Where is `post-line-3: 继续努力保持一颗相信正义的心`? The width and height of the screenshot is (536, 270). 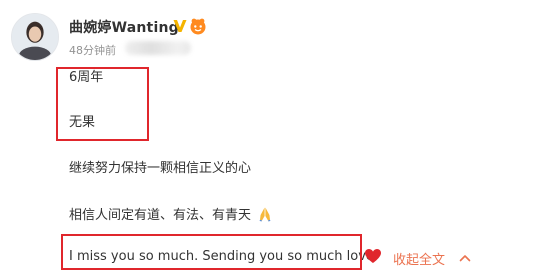
post-line-3: 继续努力保持一颗相信正义的心 is located at coordinates (160, 168).